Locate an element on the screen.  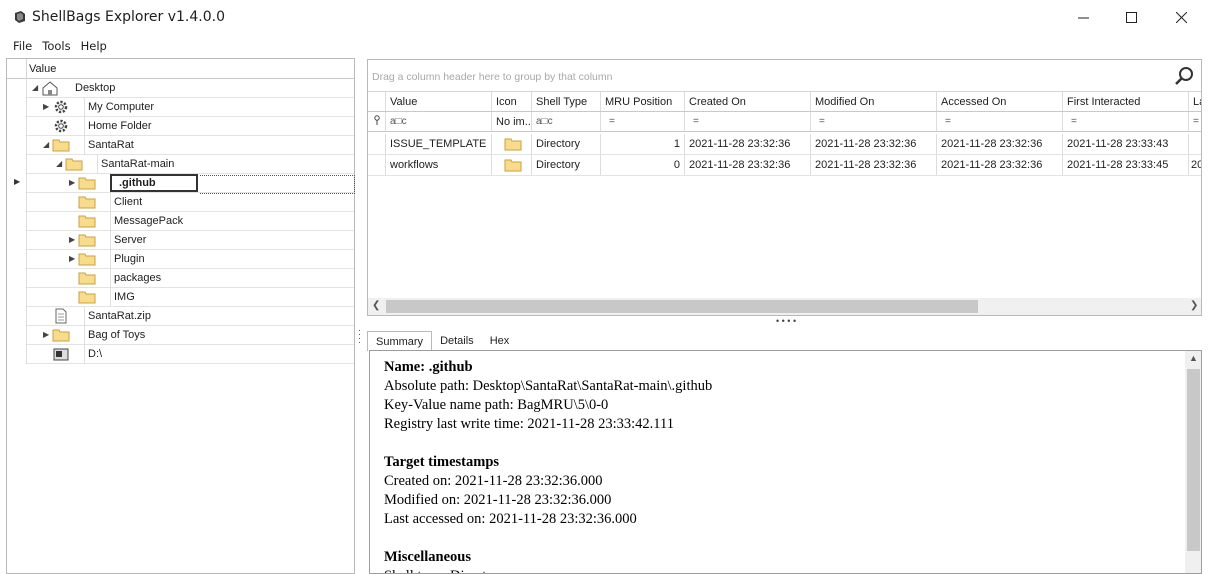
scroll-right-icon: ❯ is located at coordinates (1194, 305).